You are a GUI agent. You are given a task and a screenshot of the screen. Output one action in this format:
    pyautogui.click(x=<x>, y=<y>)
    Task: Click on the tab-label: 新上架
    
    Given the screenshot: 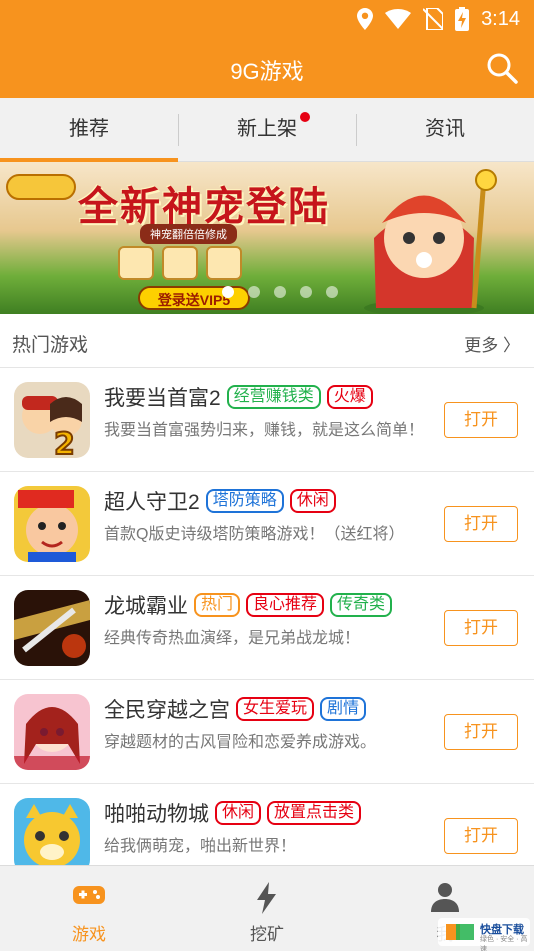 What is the action you would take?
    pyautogui.click(x=267, y=129)
    